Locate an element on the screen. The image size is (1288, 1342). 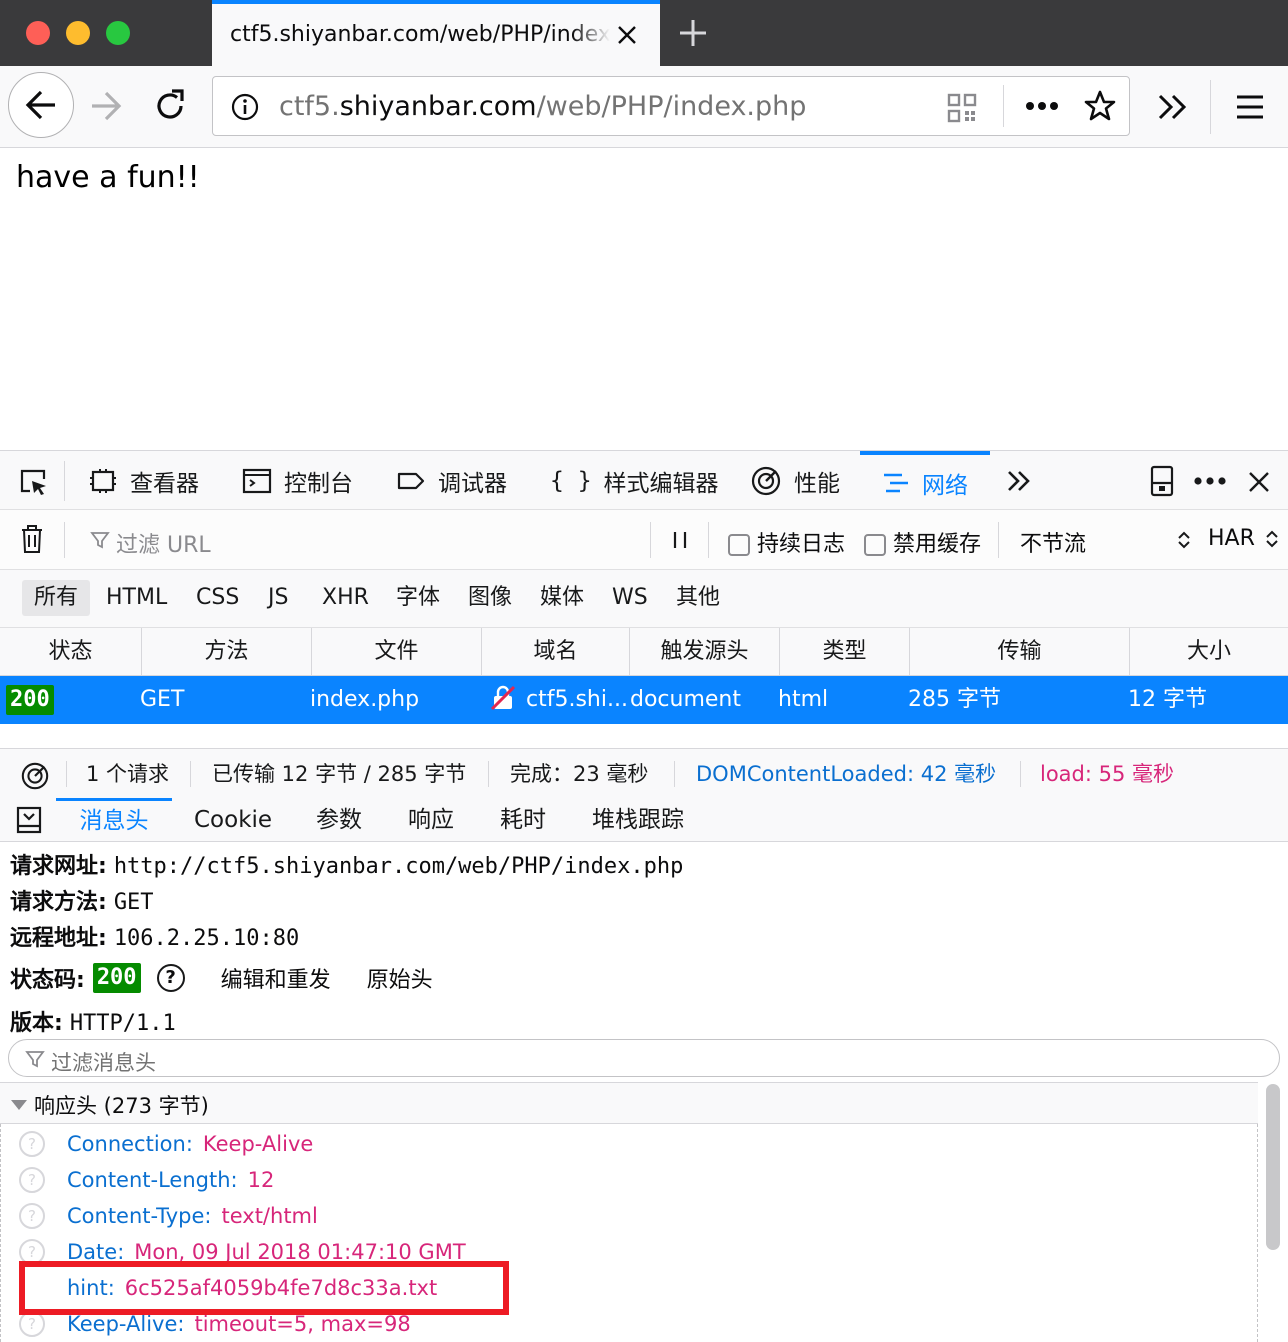
site-info-icon is located at coordinates (245, 107).